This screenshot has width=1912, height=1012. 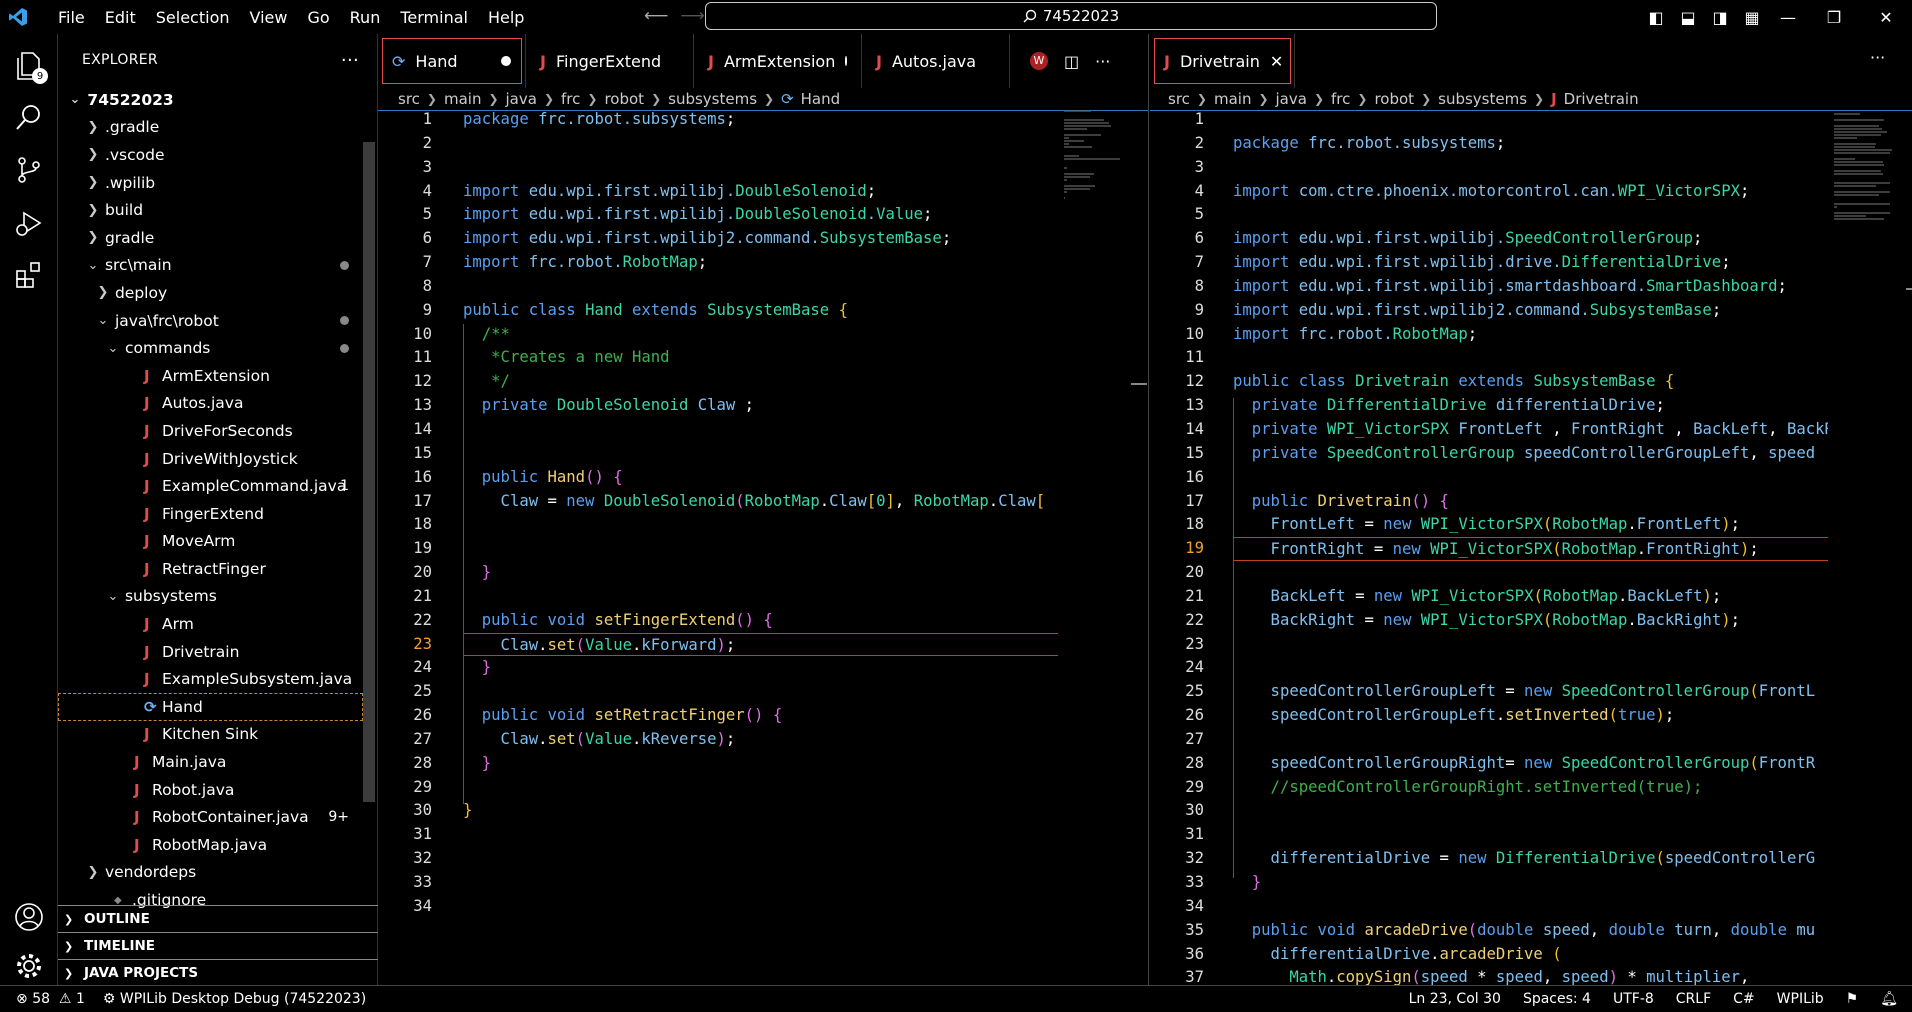 I want to click on wpilib-icon: W, so click(x=1039, y=61).